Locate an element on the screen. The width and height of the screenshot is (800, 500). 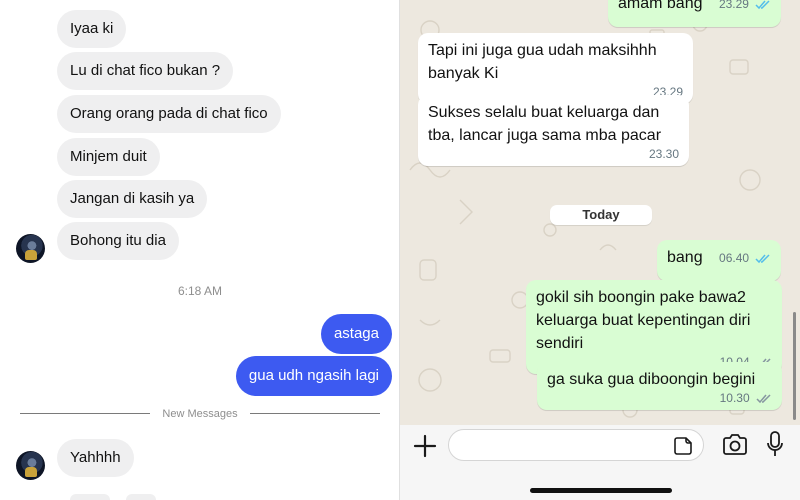
plus-icon is located at coordinates (425, 446).